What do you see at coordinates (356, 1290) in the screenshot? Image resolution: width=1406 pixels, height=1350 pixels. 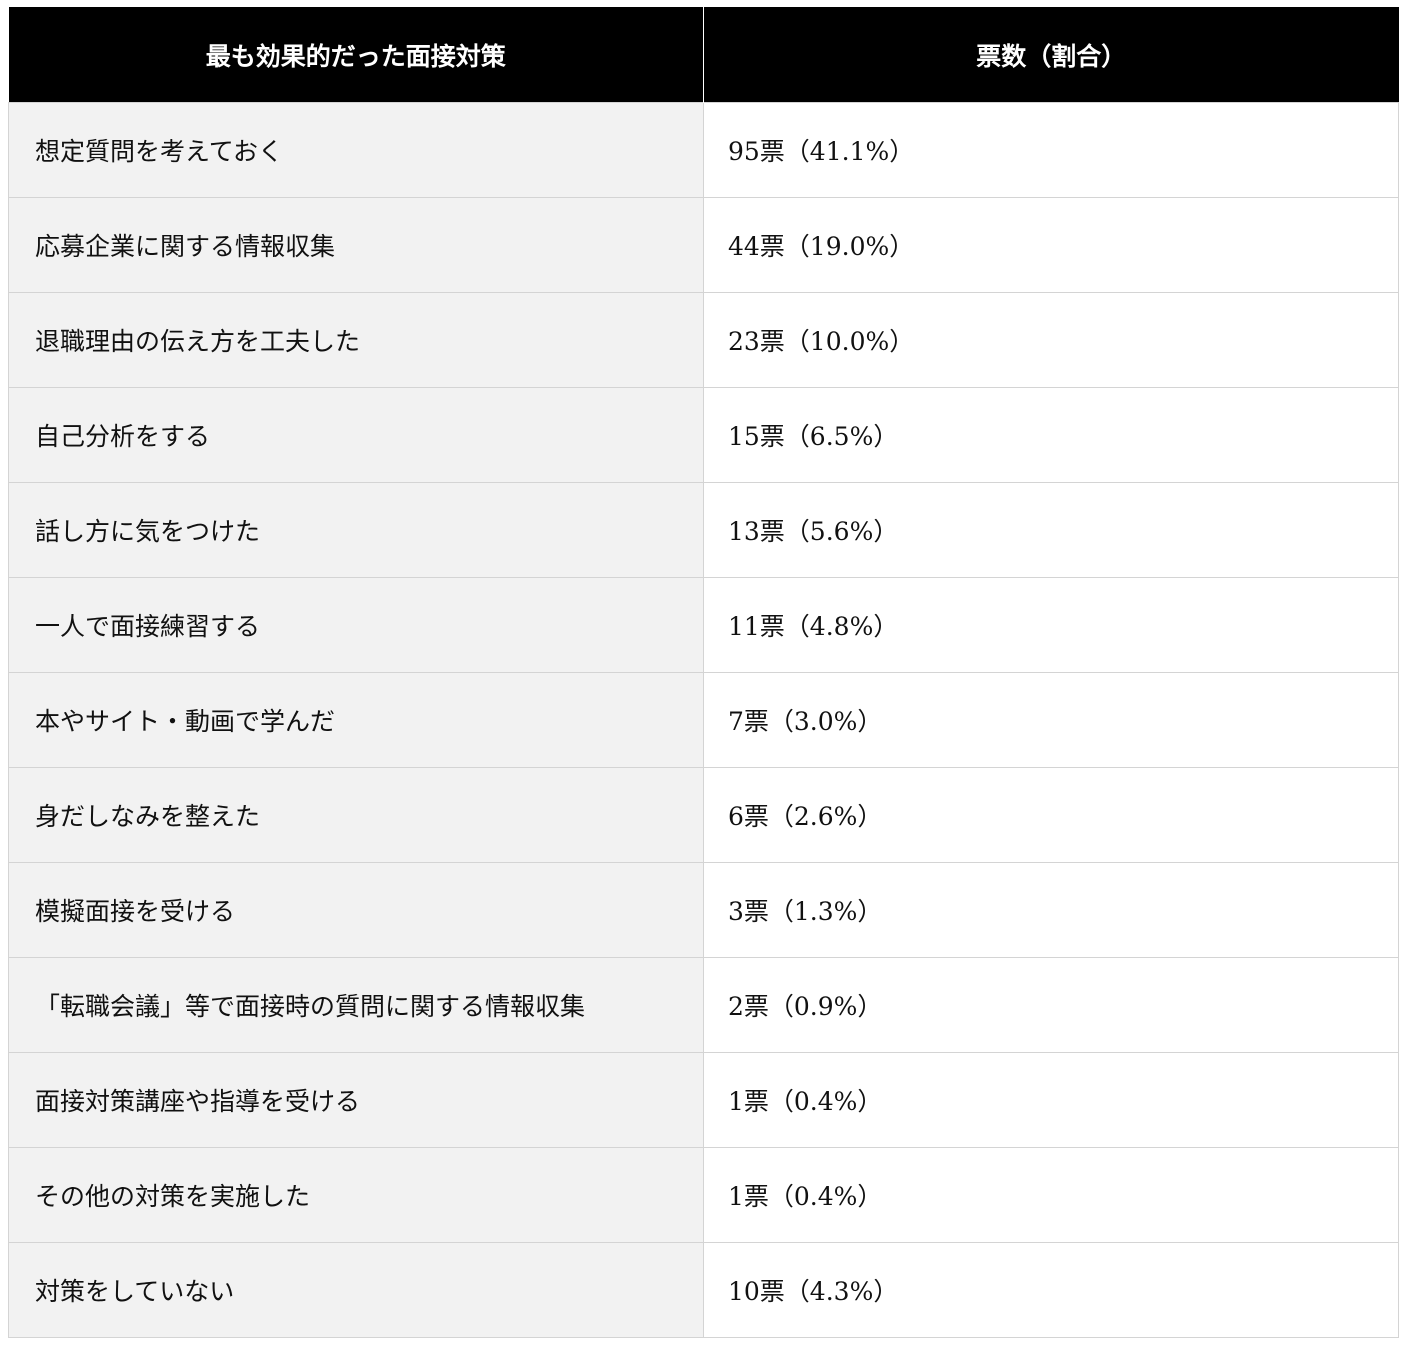 I see `row-label: 対策をしていない` at bounding box center [356, 1290].